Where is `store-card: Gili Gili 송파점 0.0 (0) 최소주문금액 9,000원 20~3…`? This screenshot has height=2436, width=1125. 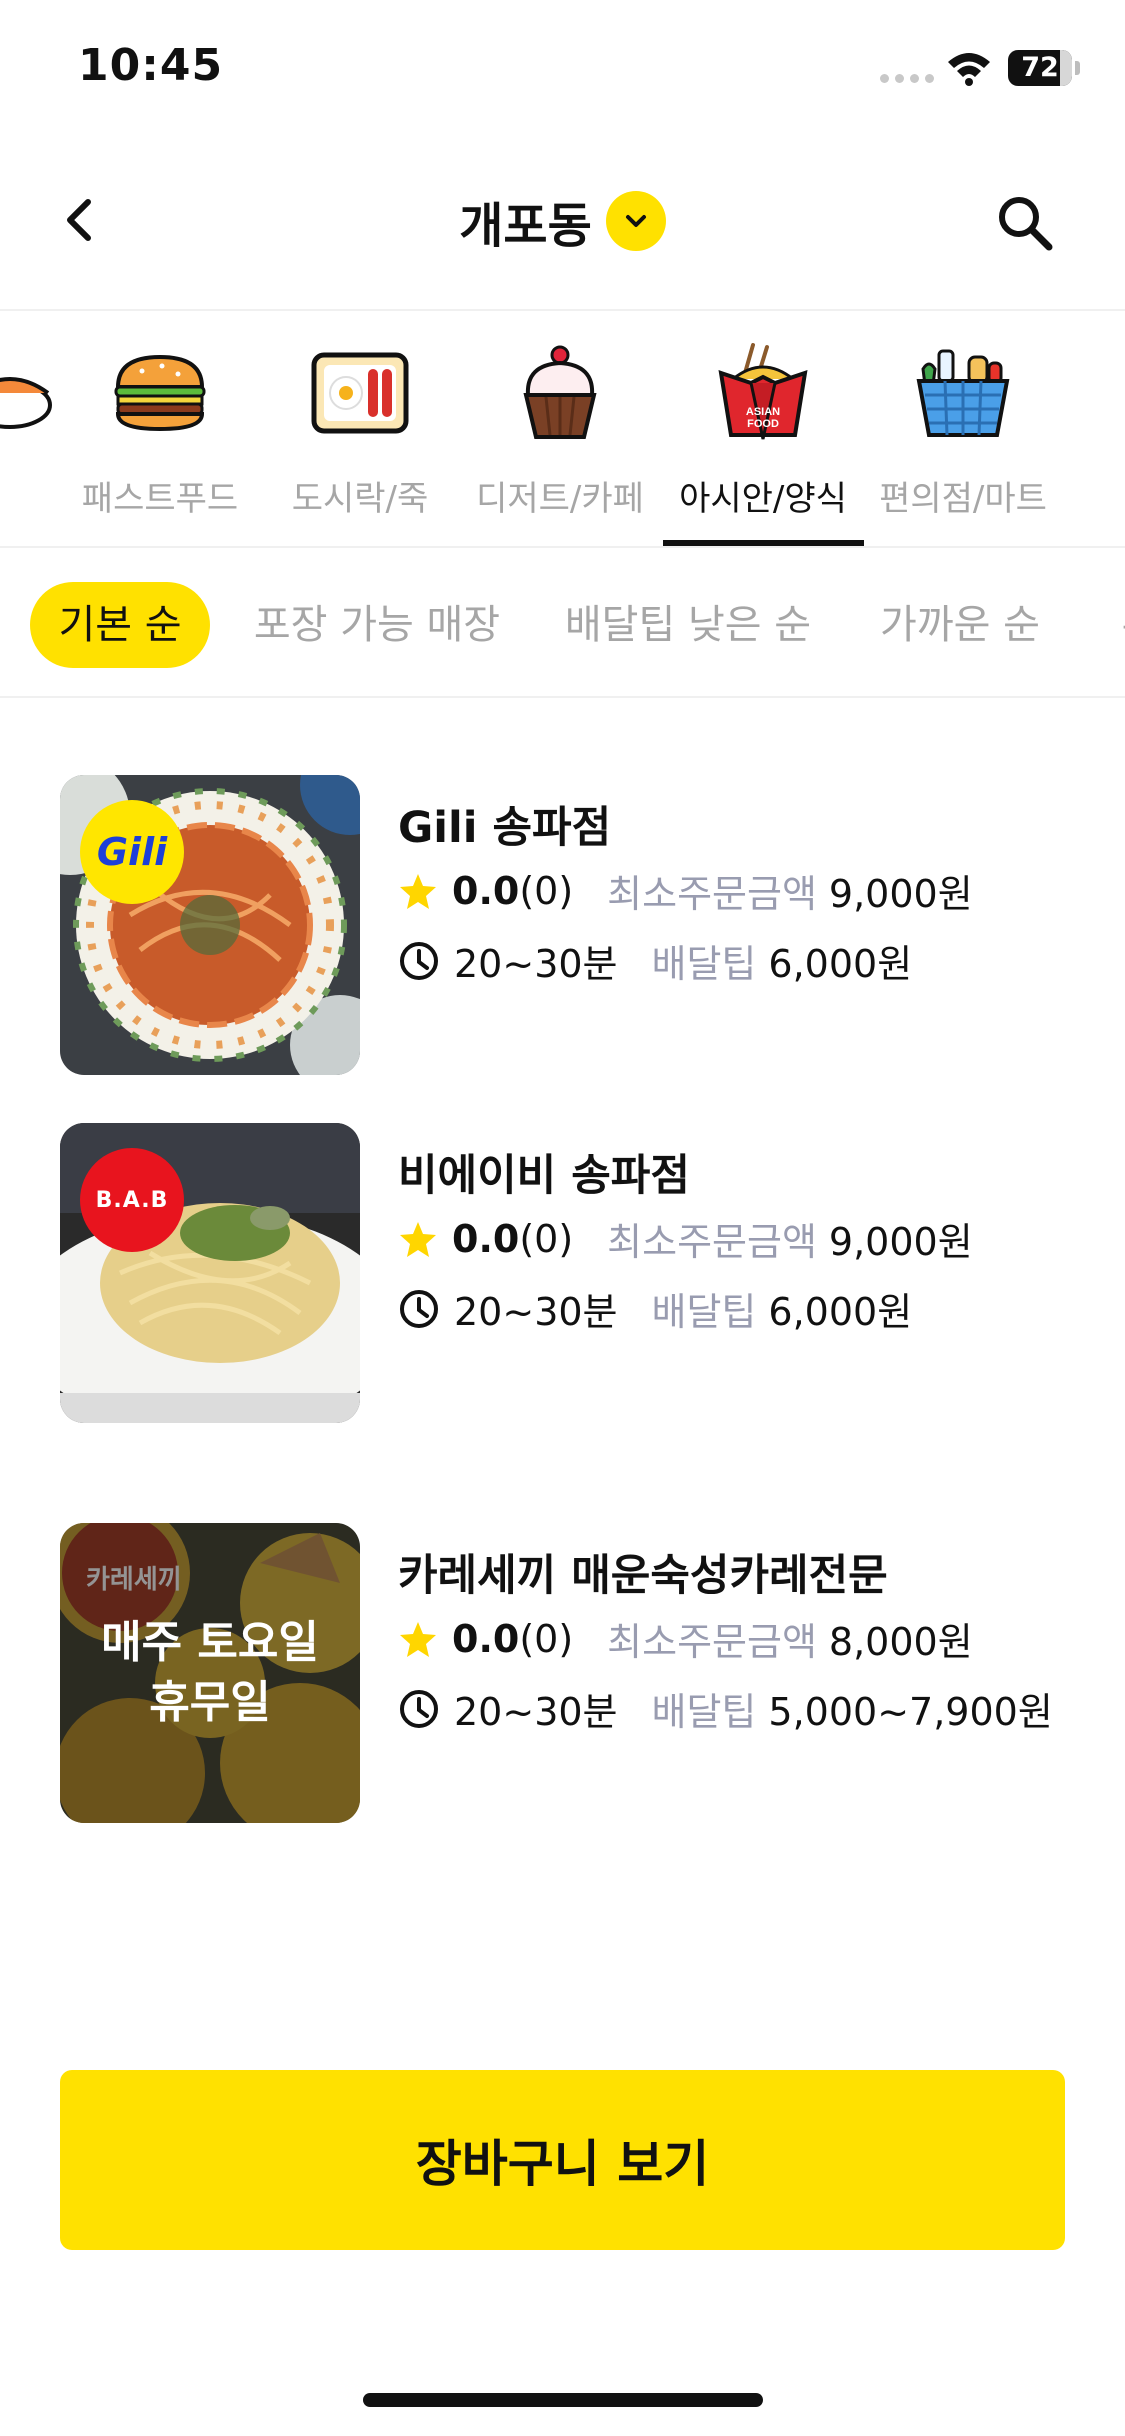 store-card: Gili Gili 송파점 0.0 (0) 최소주문금액 9,000원 20~3… is located at coordinates (565, 925).